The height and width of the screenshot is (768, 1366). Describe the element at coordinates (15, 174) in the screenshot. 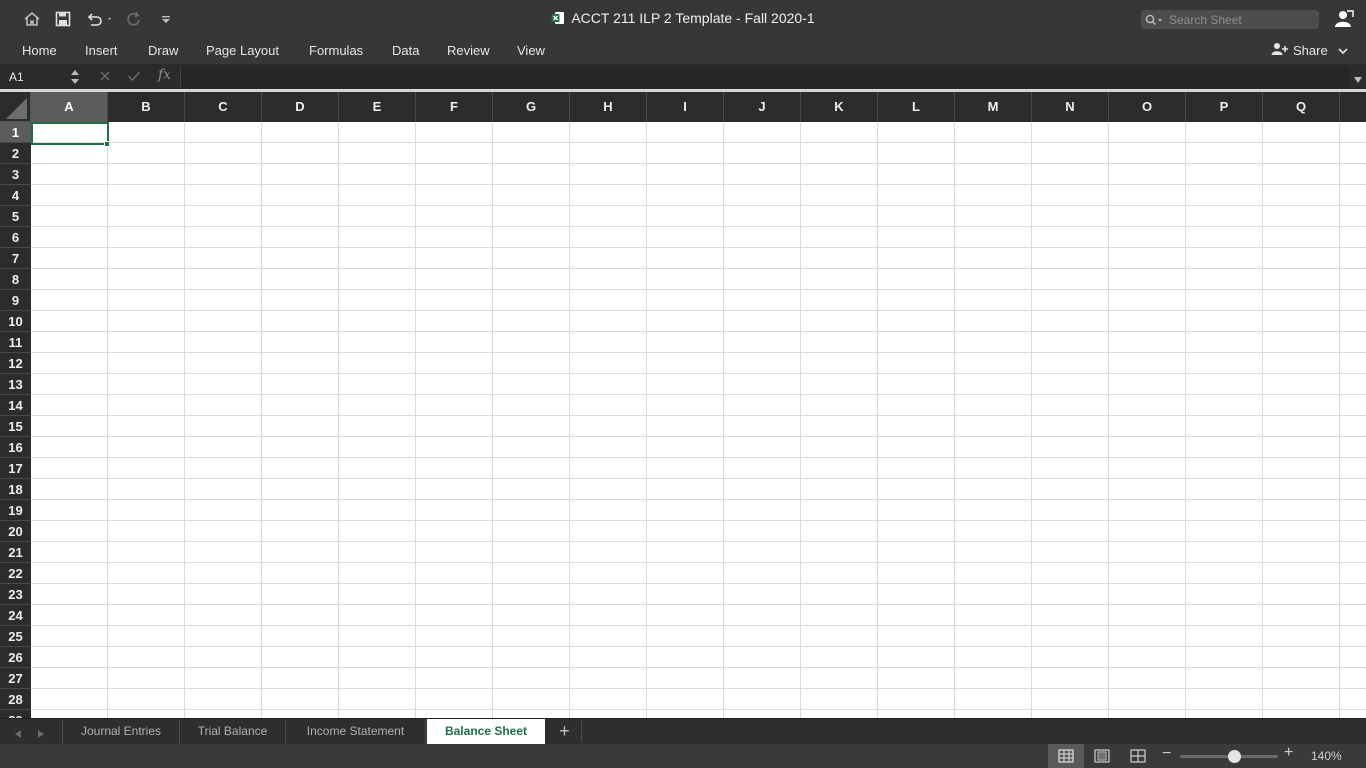

I see `row-header-3: 3` at that location.